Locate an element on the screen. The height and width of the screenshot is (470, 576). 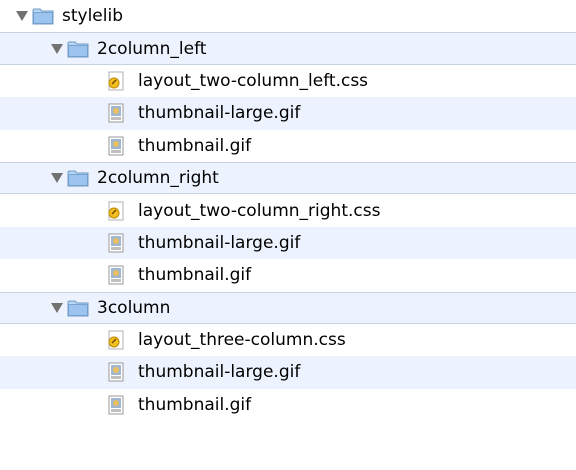
folder-label: 3column is located at coordinates (134, 307).